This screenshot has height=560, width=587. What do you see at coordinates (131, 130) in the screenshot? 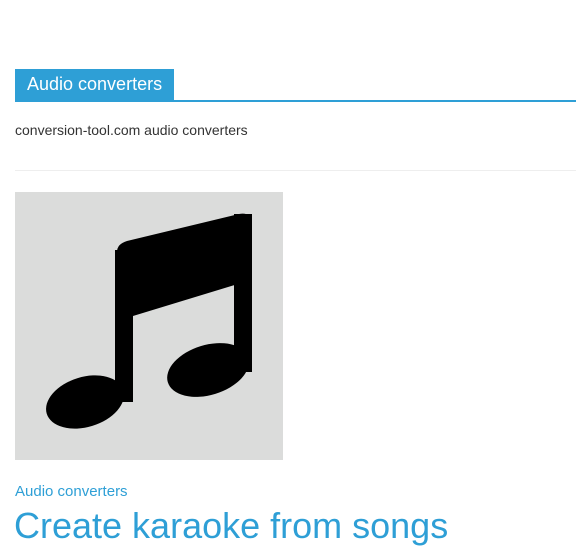
I see `section-description: conversion-tool.com audio converters` at bounding box center [131, 130].